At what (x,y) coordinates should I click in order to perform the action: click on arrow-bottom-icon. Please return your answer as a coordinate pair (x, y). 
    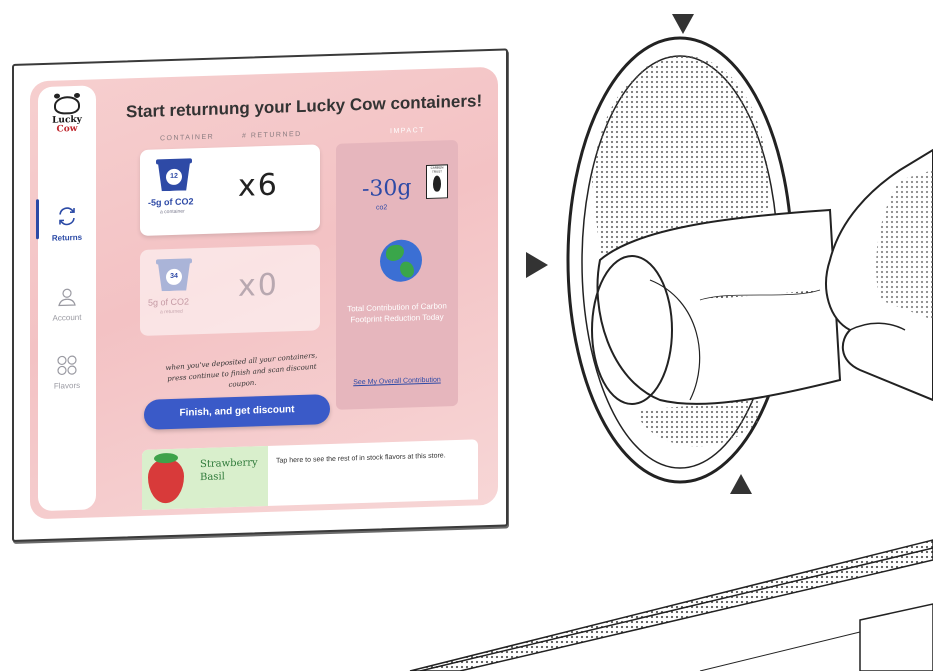
    Looking at the image, I should click on (741, 484).